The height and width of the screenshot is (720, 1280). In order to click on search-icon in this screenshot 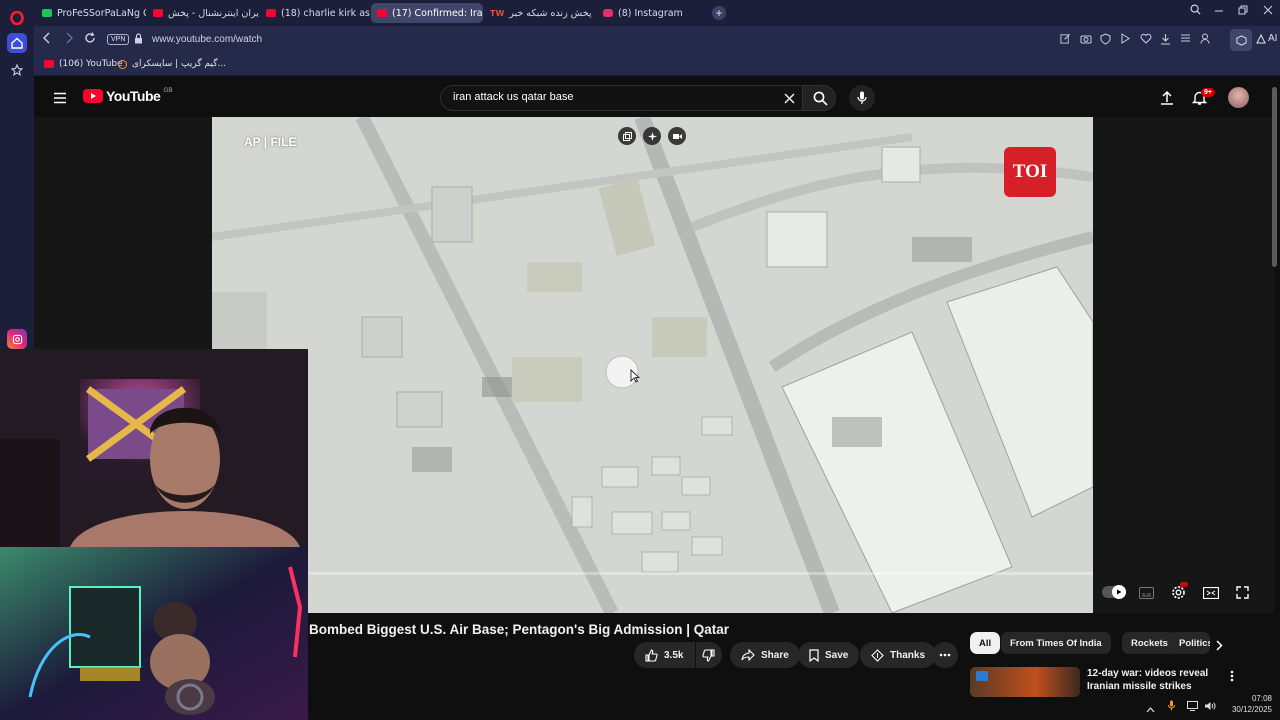, I will do `click(820, 98)`.